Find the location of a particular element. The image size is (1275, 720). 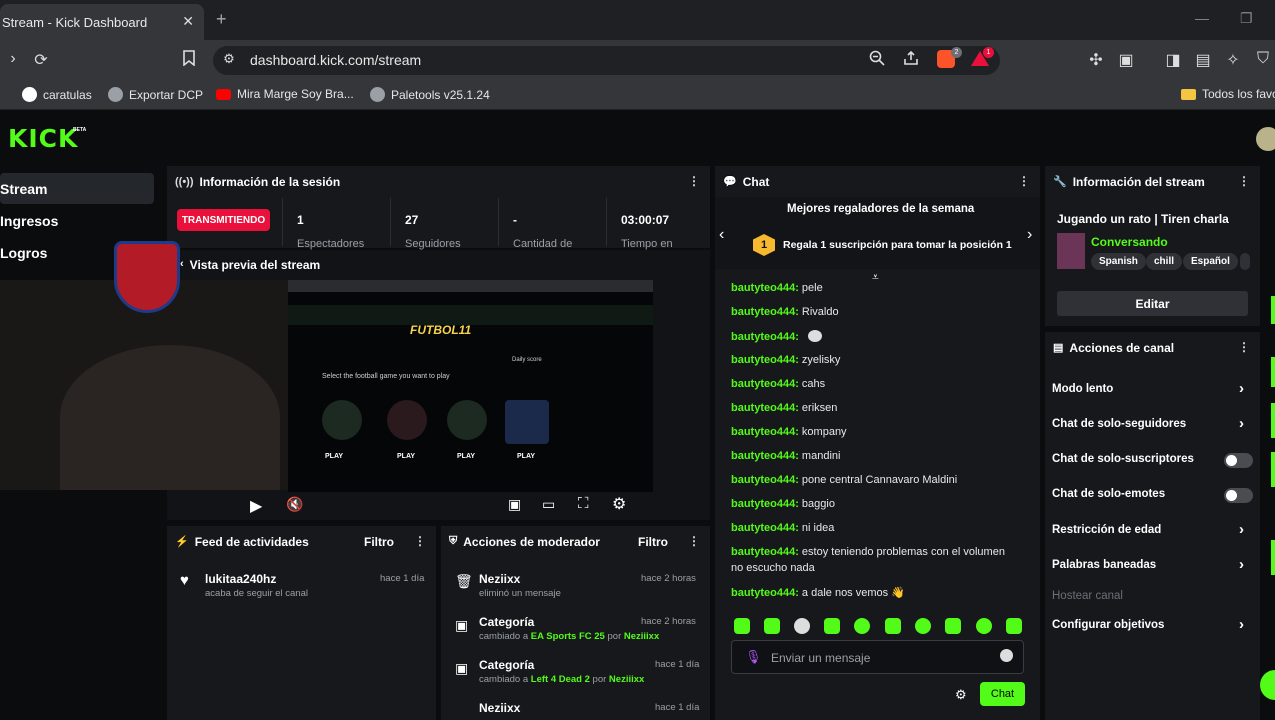

sidebar-item-logros: Logros is located at coordinates (23, 253).